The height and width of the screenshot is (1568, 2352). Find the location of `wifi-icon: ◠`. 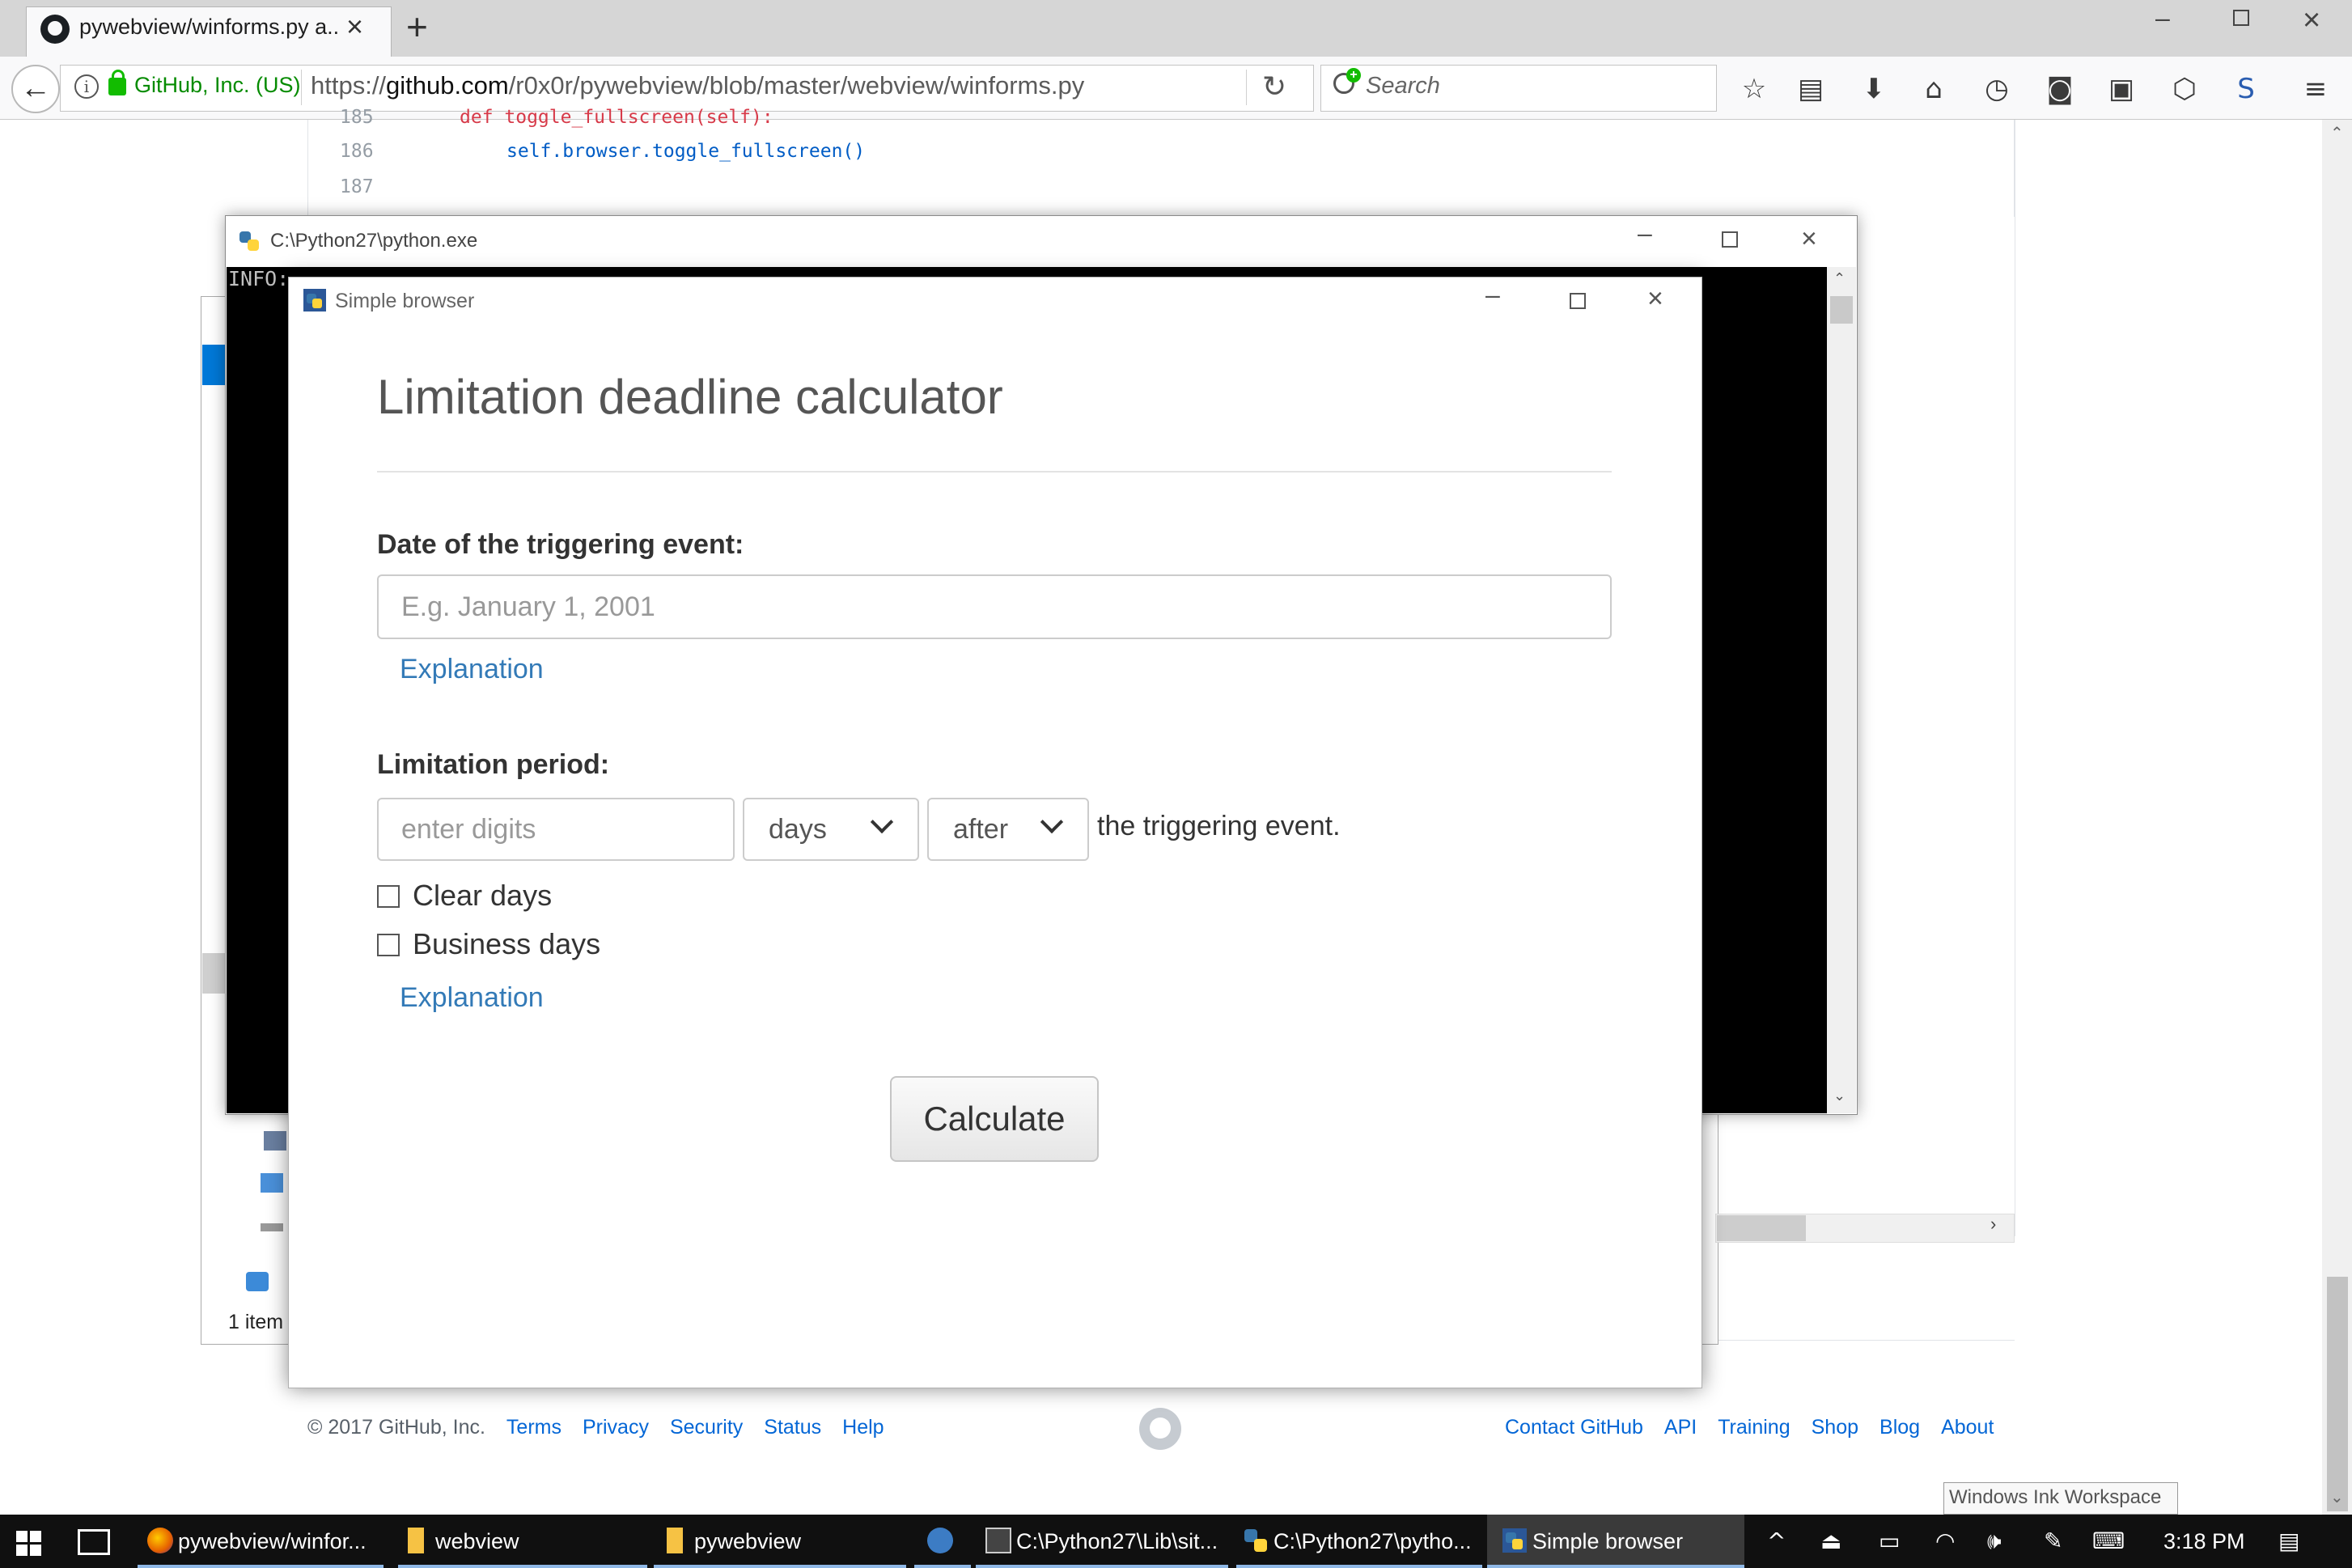

wifi-icon: ◠ is located at coordinates (1945, 1541).